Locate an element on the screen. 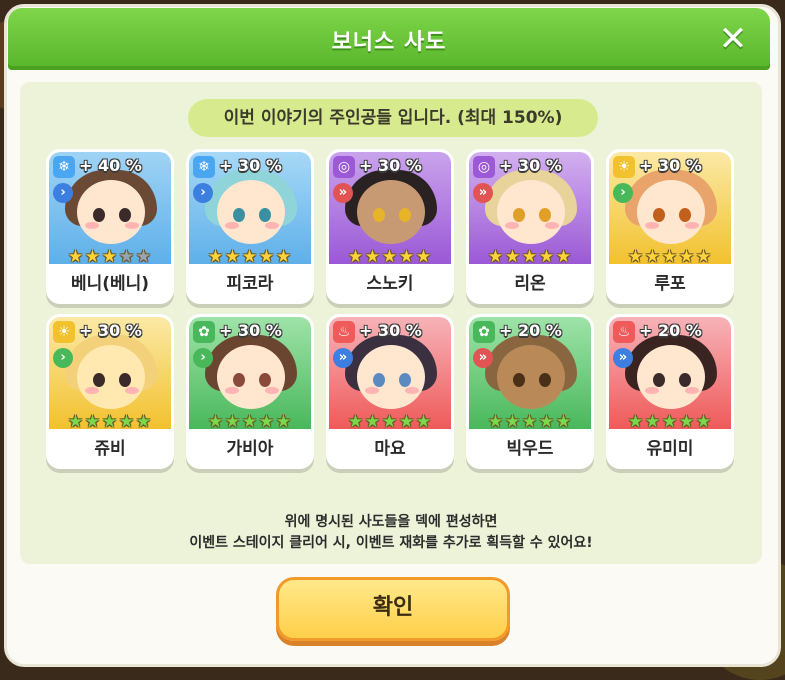 This screenshot has width=785, height=680. character-card: ☀ › + 30 % ★ ★ ★ ★ ★ 루포 is located at coordinates (670, 226).